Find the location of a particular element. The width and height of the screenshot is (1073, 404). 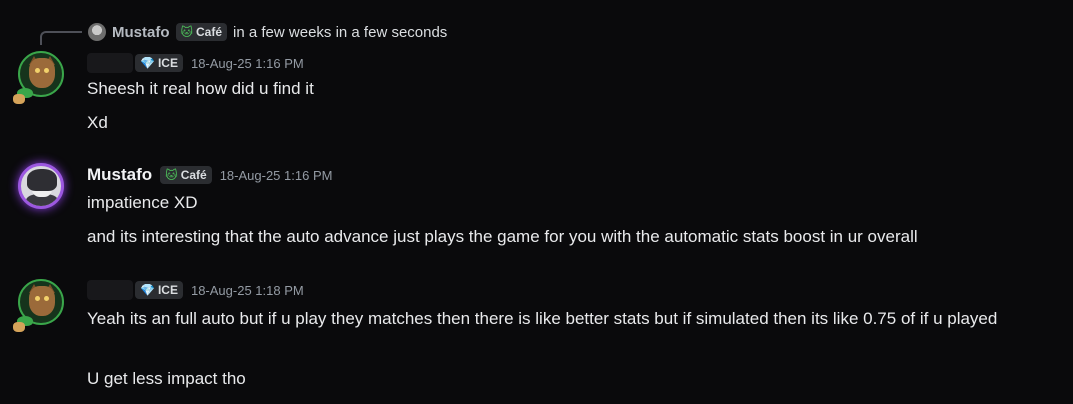

reply-avatar is located at coordinates (97, 32).